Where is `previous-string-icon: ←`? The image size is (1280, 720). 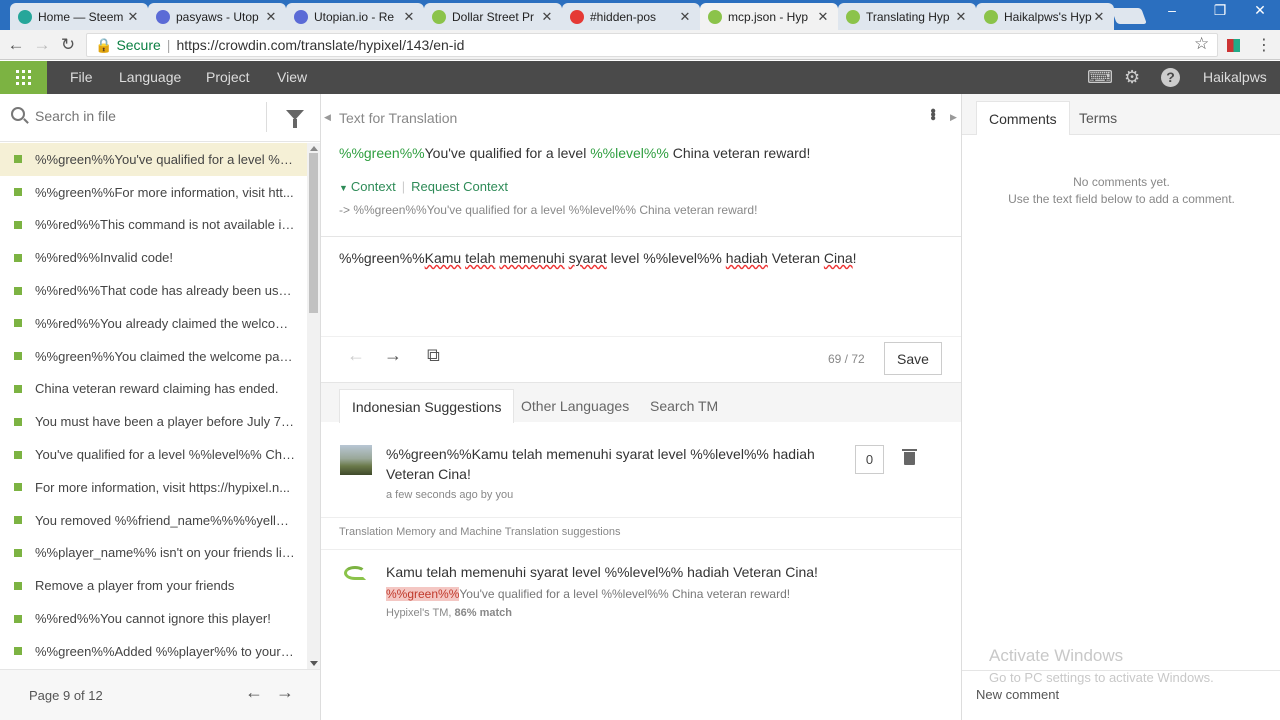 previous-string-icon: ← is located at coordinates (356, 355).